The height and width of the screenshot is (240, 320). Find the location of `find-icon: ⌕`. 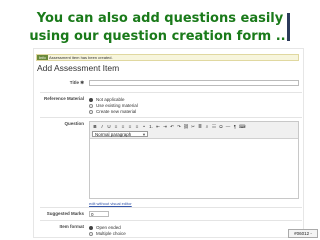

find-icon: ⌕ is located at coordinates (207, 126).